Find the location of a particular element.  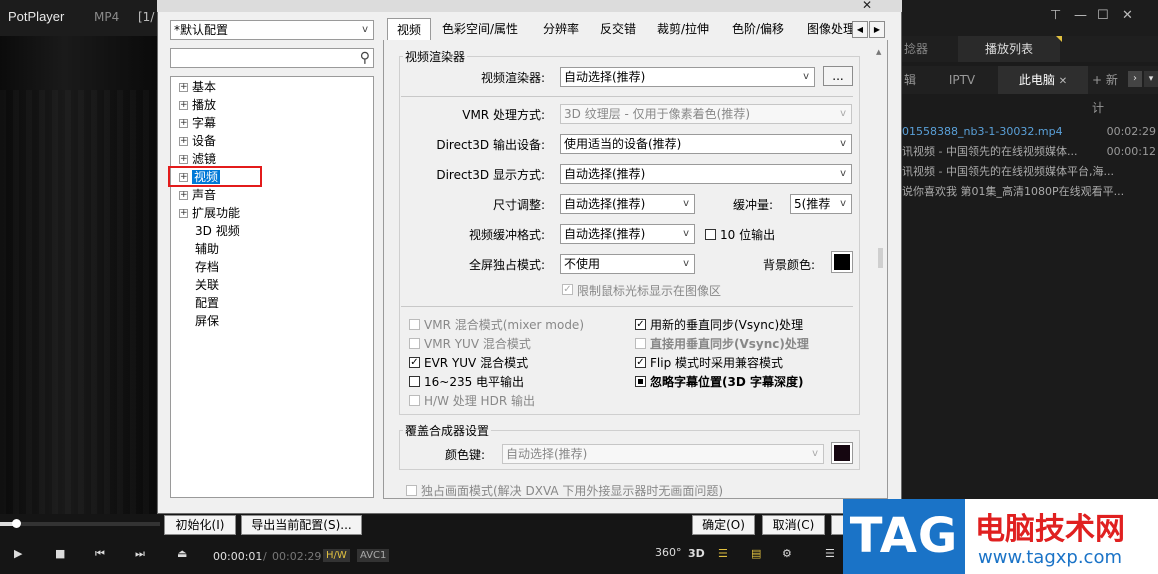

tree-item: + 基本 is located at coordinates (209, 87).